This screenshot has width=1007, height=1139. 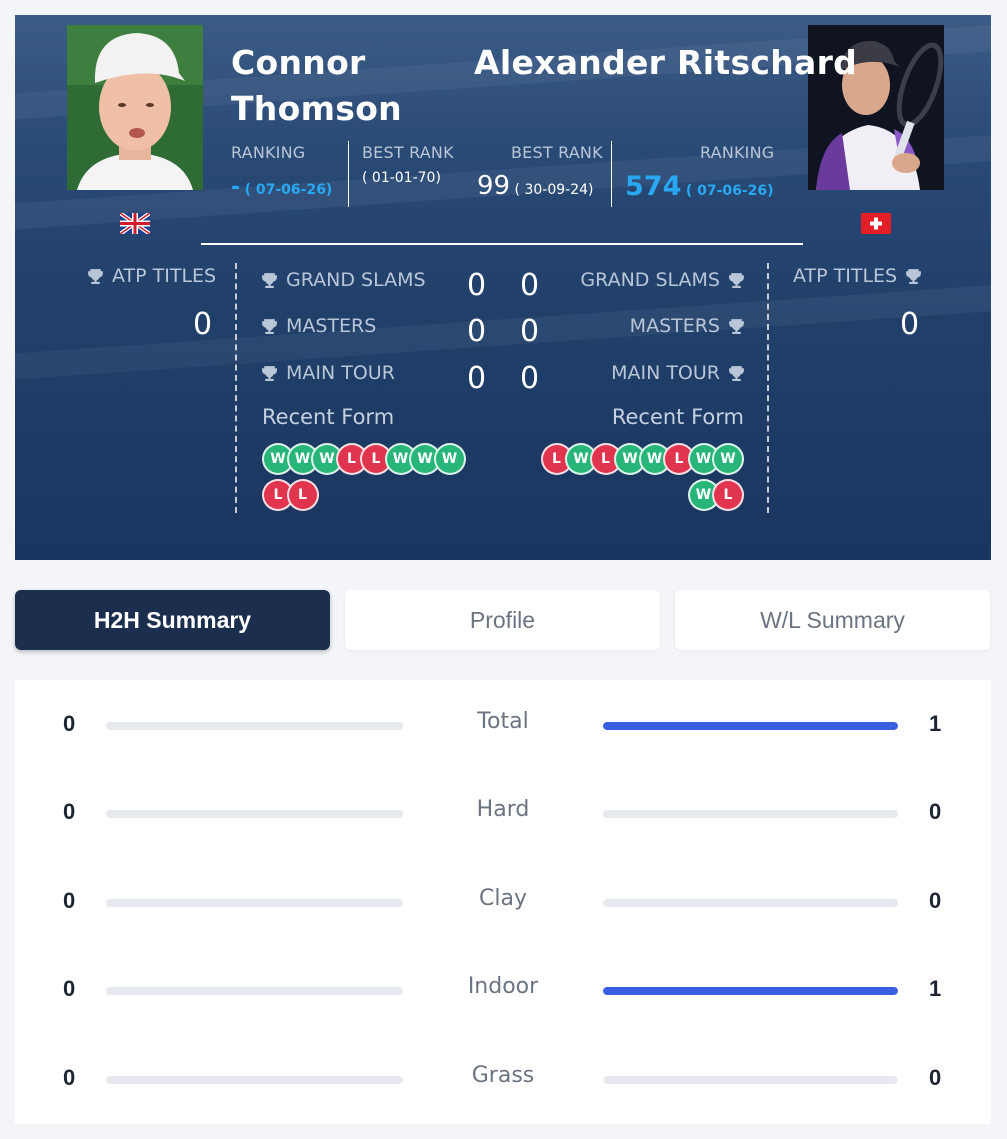 I want to click on player2-ranking-date: ( 07-06-26), so click(x=729, y=191).